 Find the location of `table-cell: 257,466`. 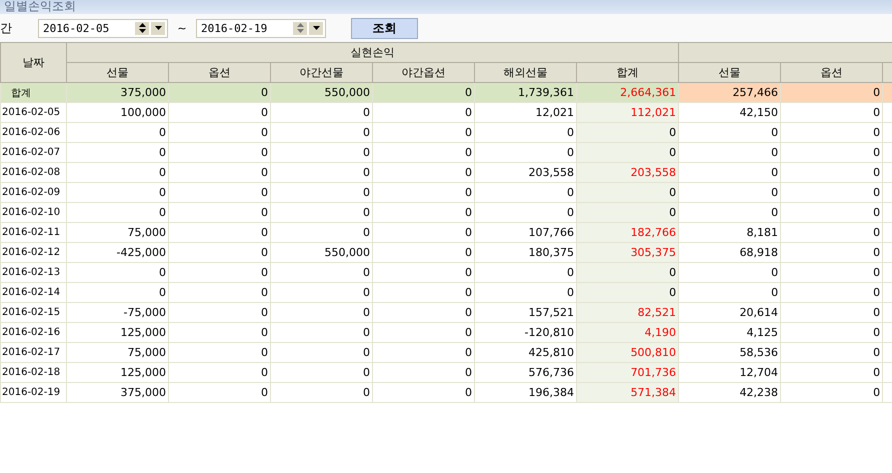

table-cell: 257,466 is located at coordinates (729, 92).